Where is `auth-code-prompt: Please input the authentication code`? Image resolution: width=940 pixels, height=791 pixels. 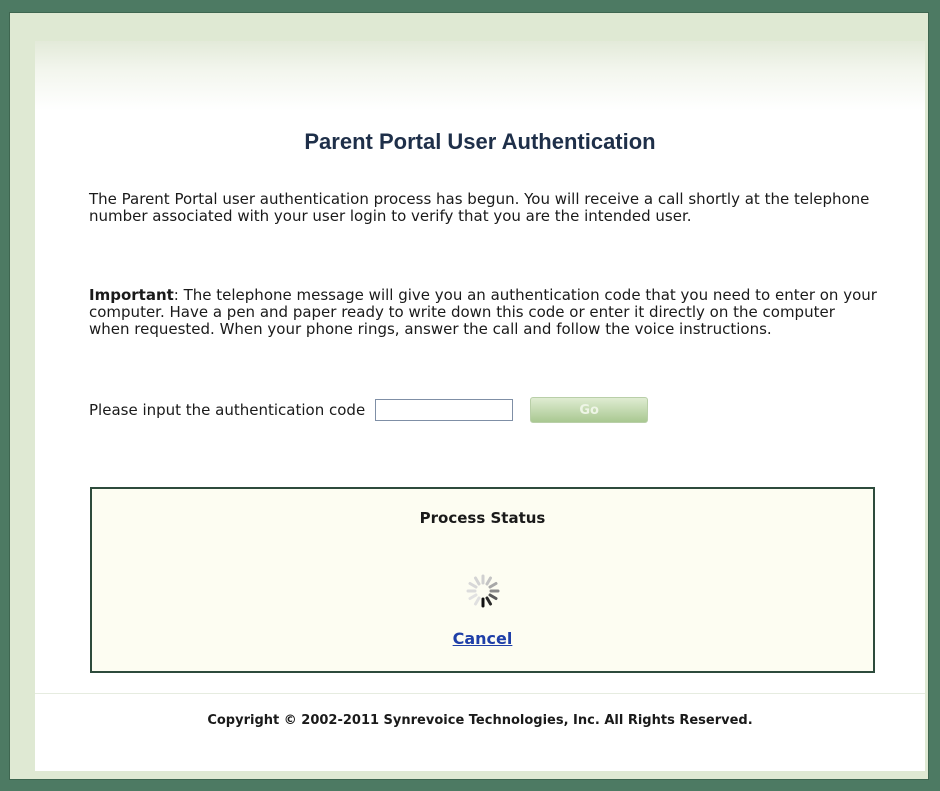
auth-code-prompt: Please input the authentication code is located at coordinates (227, 410).